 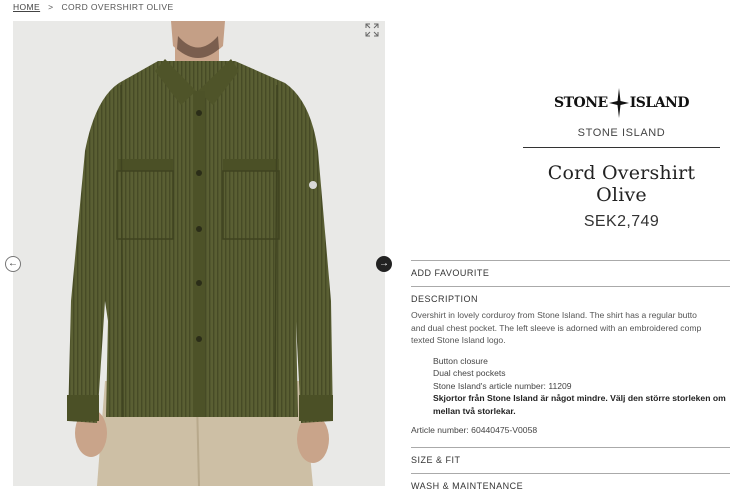 I want to click on breadcrumb: HOME > CORD OVERSHIRT OLIVE, so click(x=93, y=7).